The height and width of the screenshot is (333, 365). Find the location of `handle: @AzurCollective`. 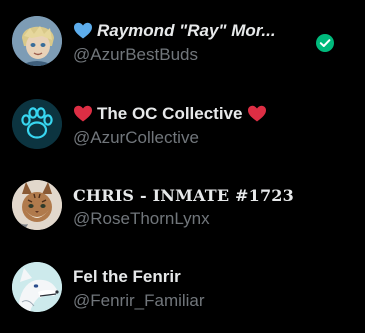

handle: @AzurCollective is located at coordinates (136, 137).